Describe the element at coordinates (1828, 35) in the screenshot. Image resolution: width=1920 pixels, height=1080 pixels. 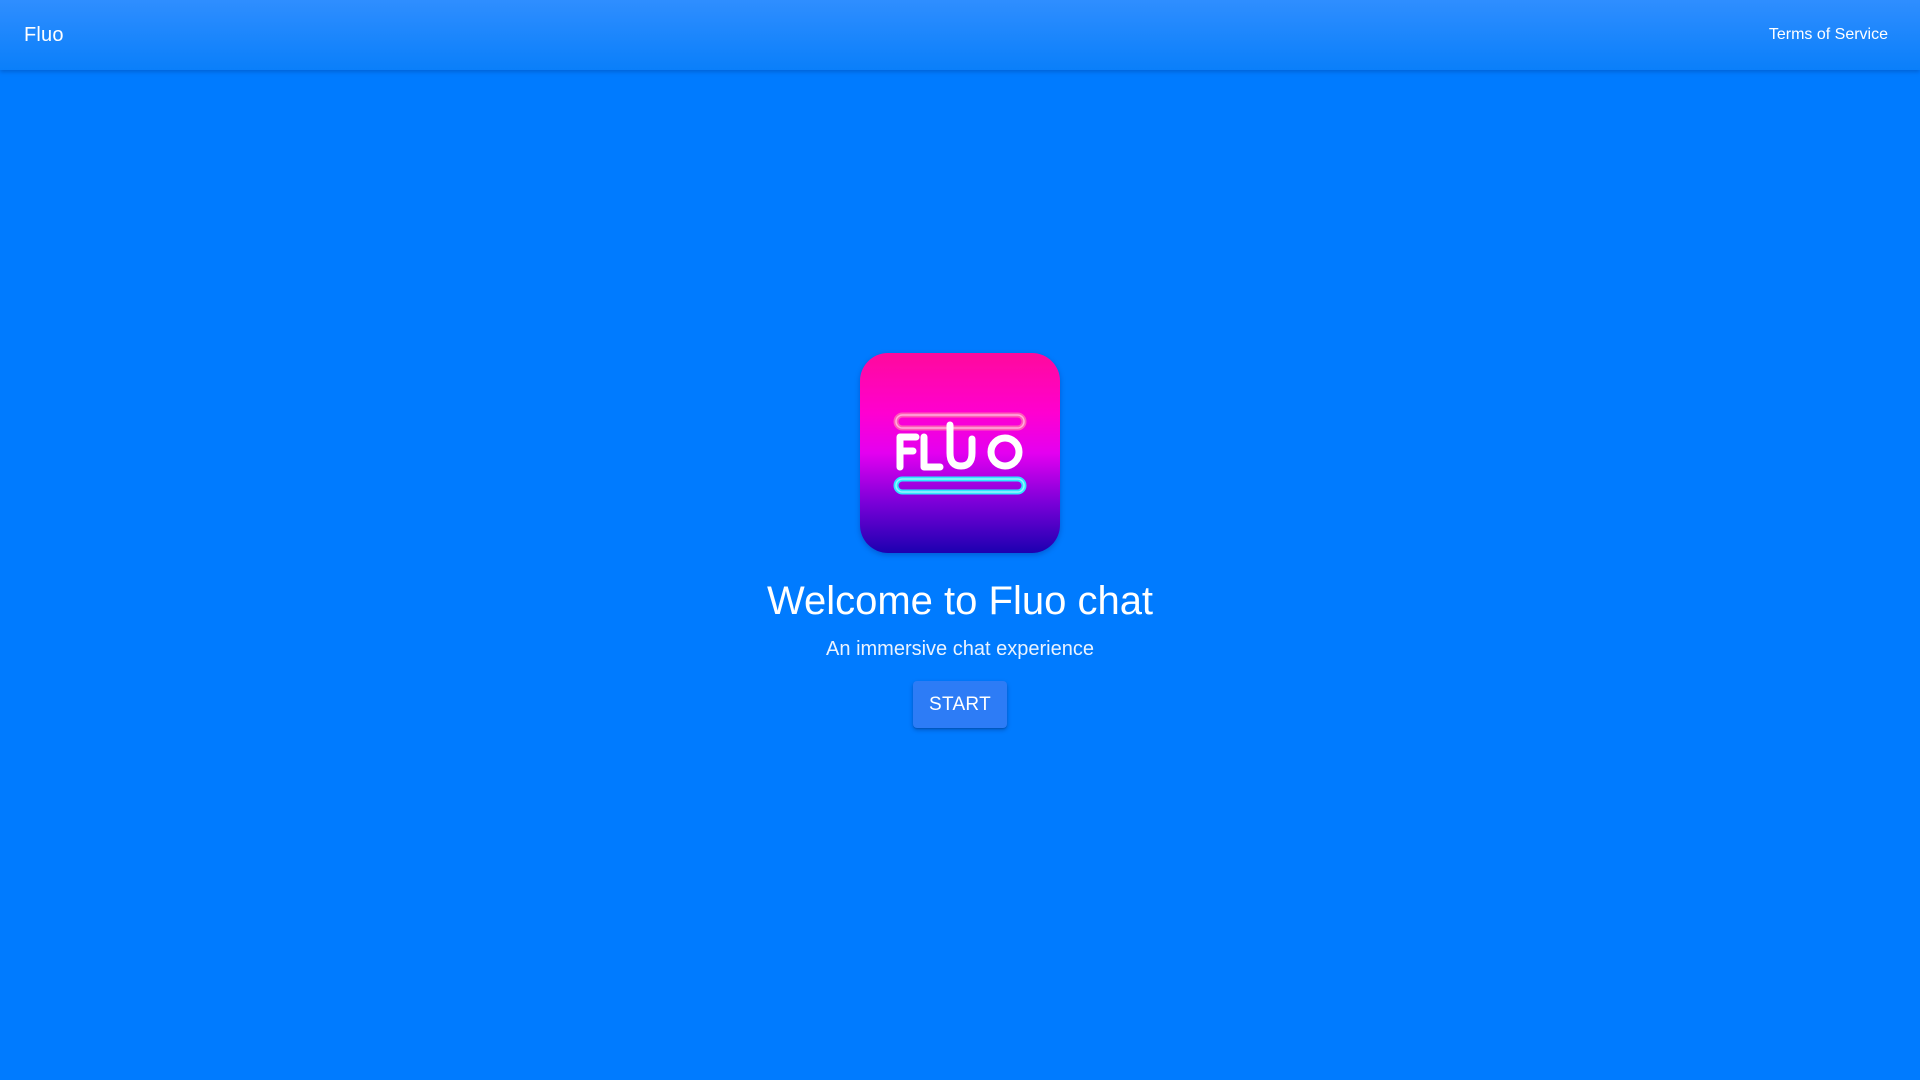
I see `terms-of-service-link: Terms of Service` at that location.